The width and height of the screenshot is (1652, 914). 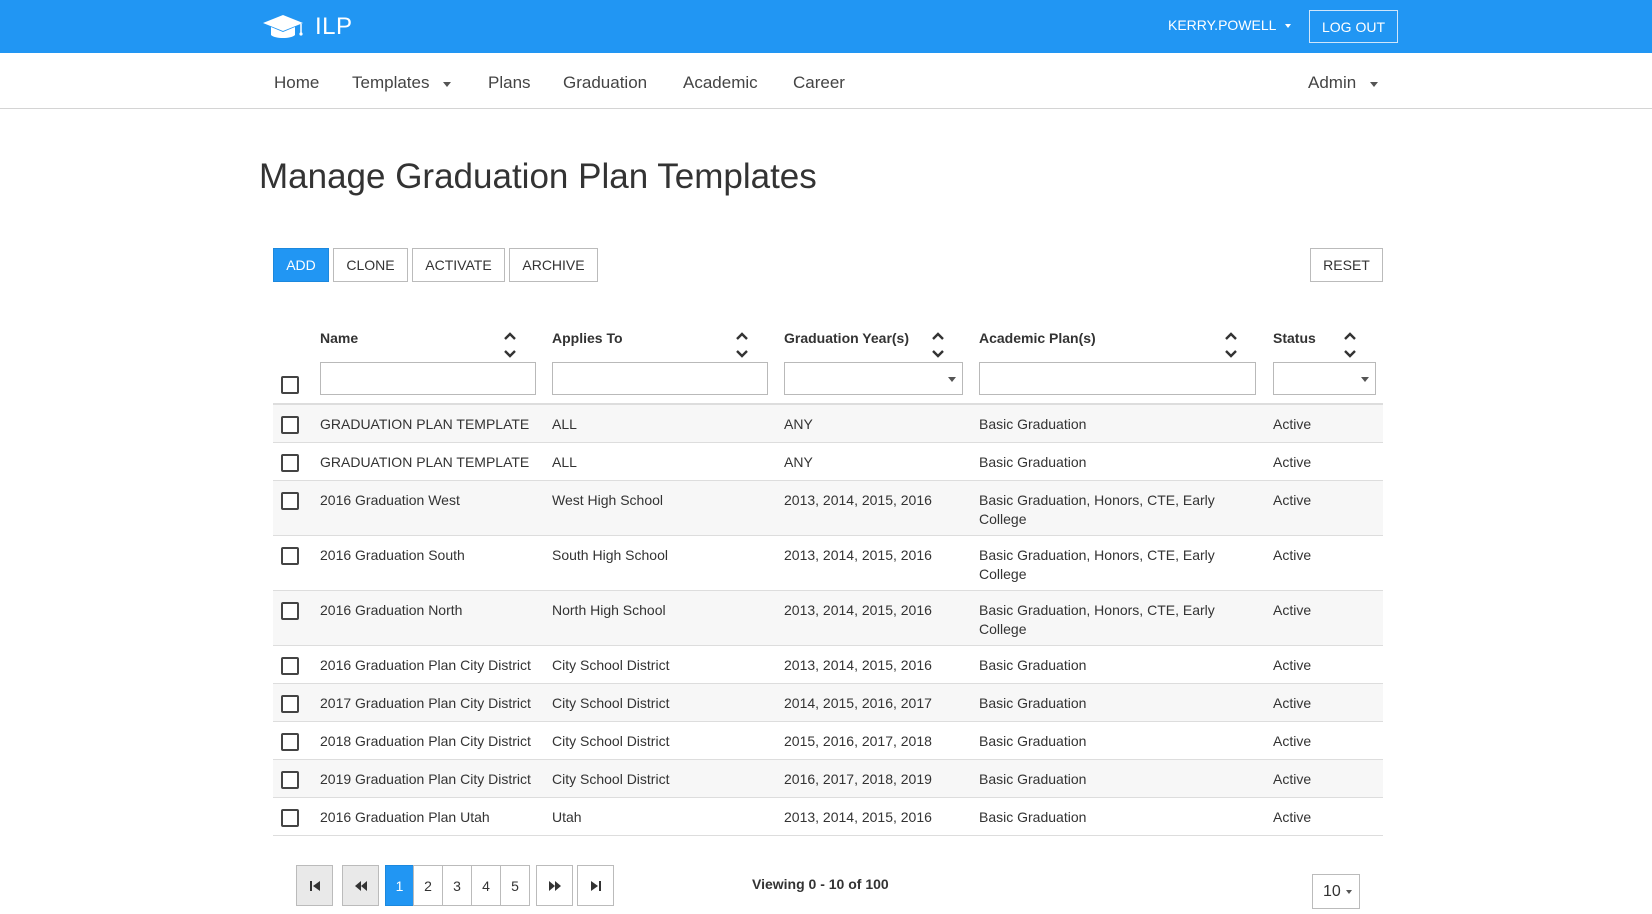 I want to click on first-page-icon, so click(x=314, y=885).